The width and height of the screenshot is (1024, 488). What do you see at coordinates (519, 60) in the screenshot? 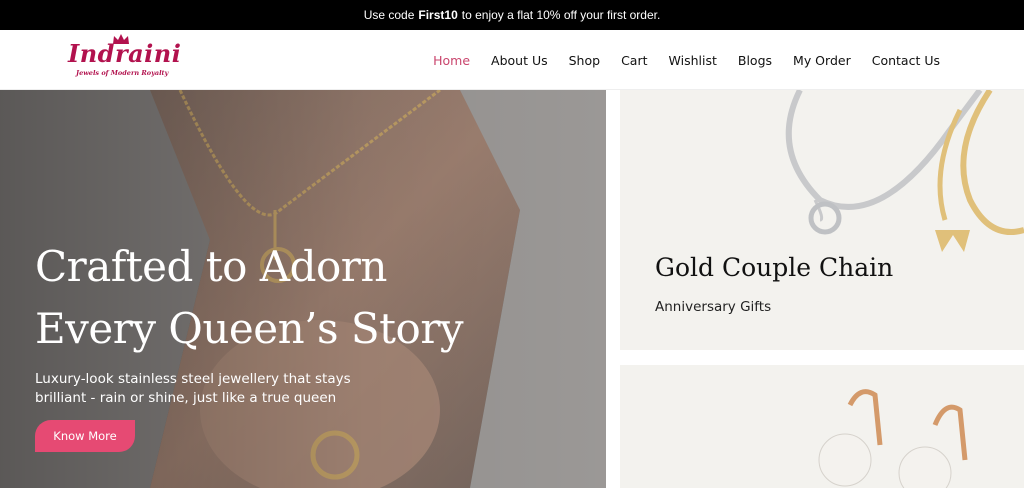
I see `nav-about-us: About Us` at bounding box center [519, 60].